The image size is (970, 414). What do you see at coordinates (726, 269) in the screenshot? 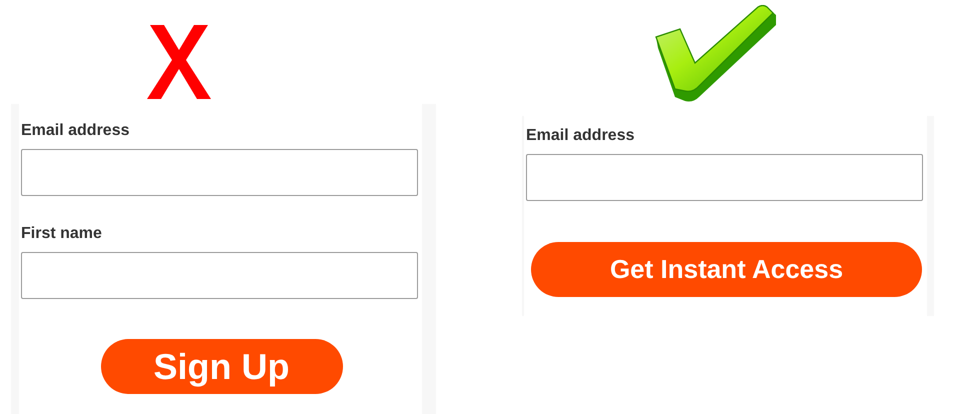
I see `submit-button: Get Instant Access` at bounding box center [726, 269].